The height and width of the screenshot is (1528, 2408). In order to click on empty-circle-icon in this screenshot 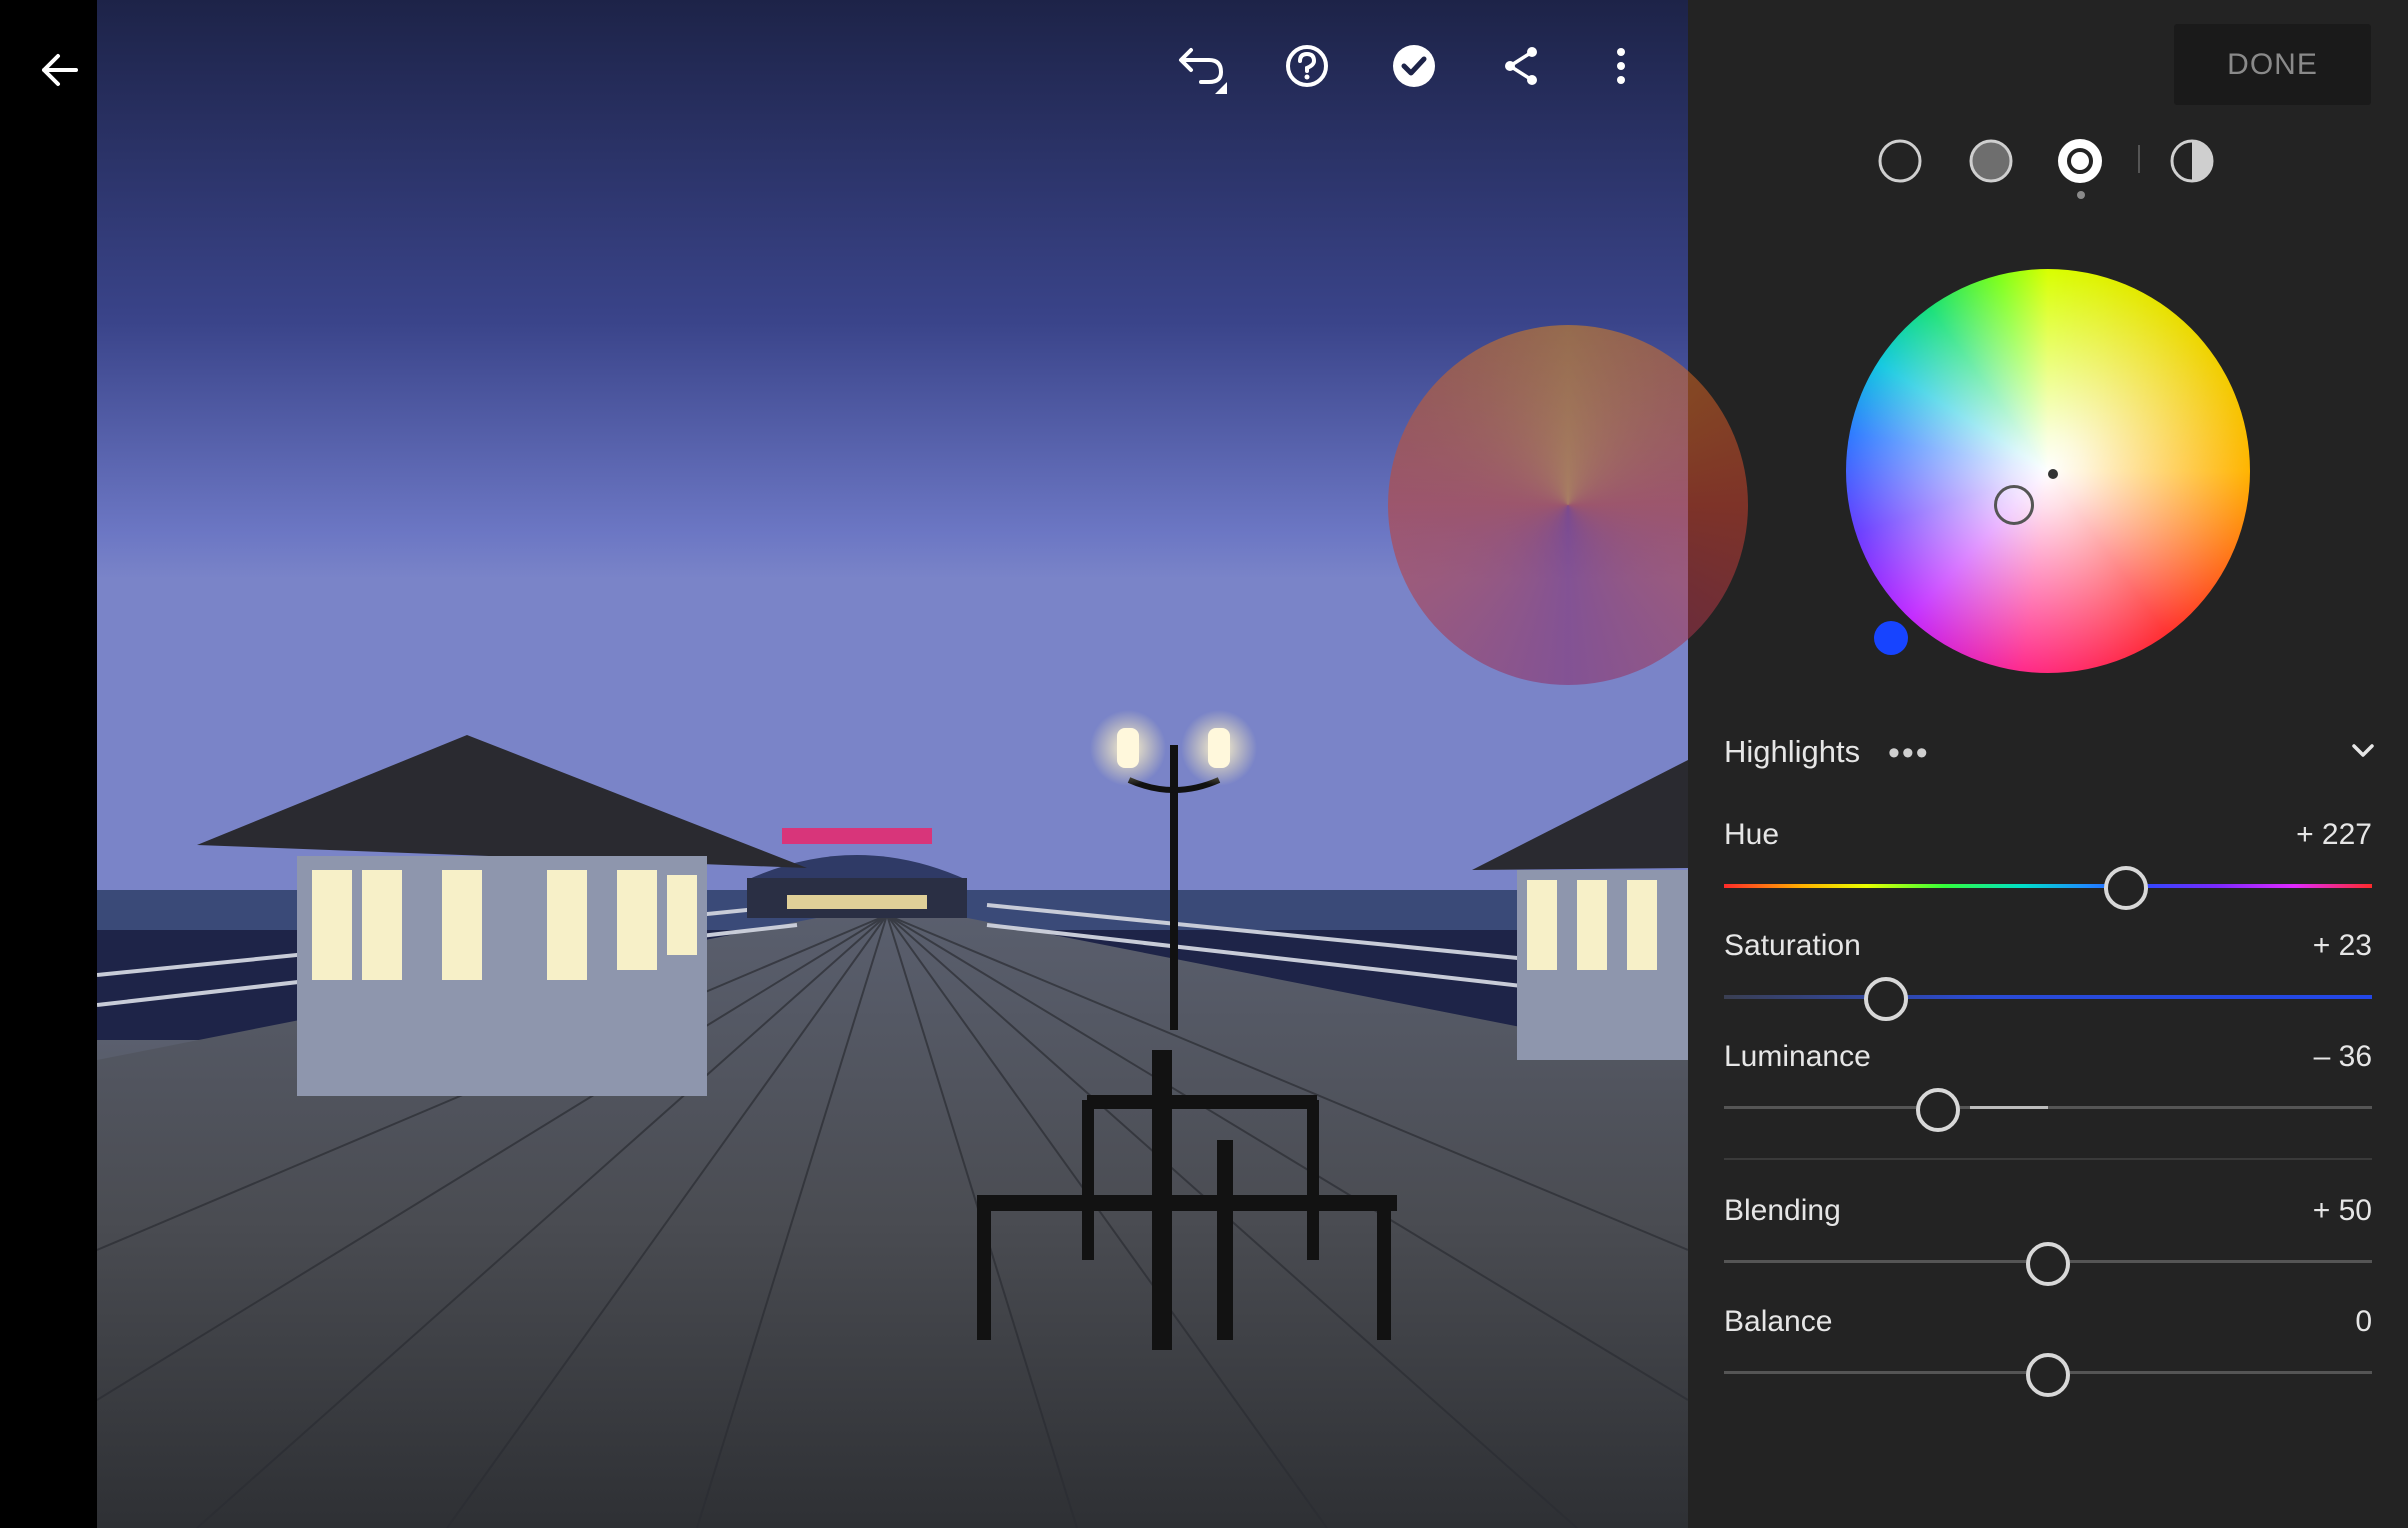, I will do `click(1900, 161)`.